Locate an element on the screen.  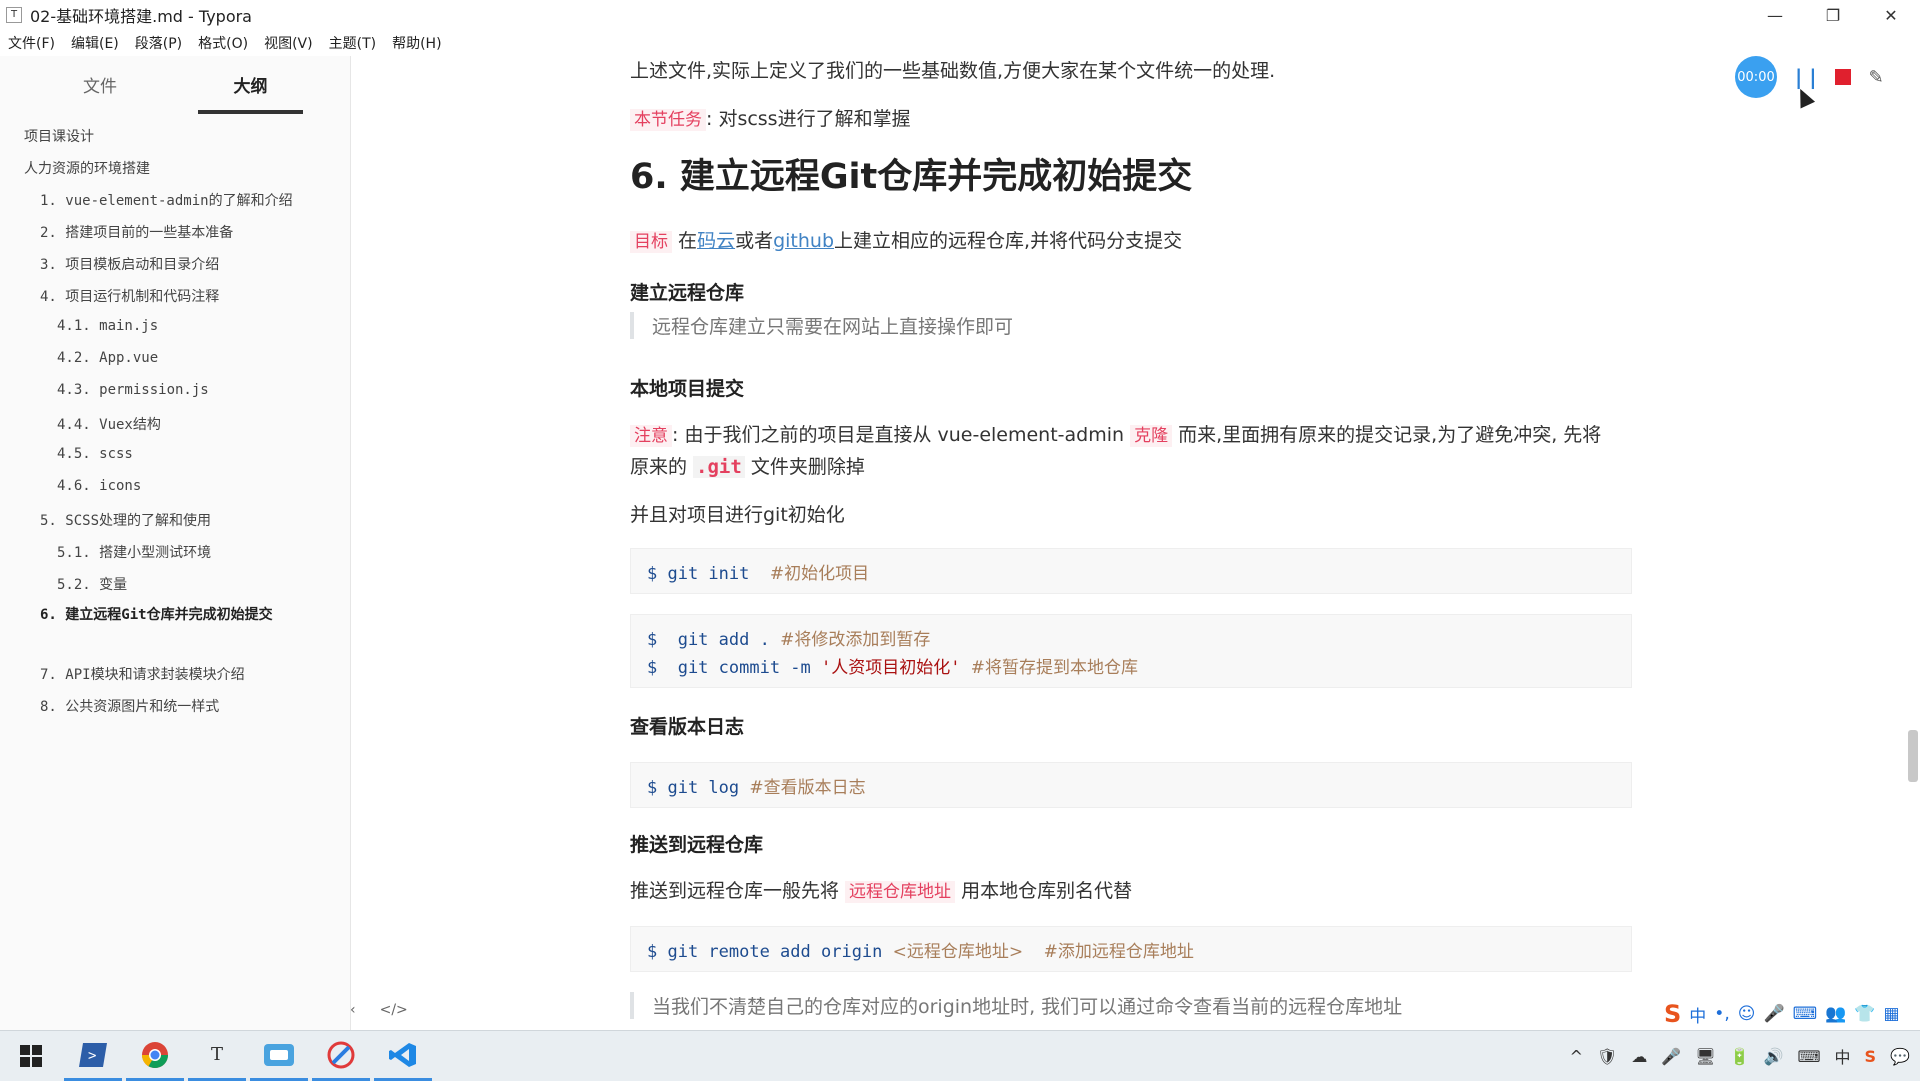
cloud-icon: ☁ is located at coordinates (1639, 1056).